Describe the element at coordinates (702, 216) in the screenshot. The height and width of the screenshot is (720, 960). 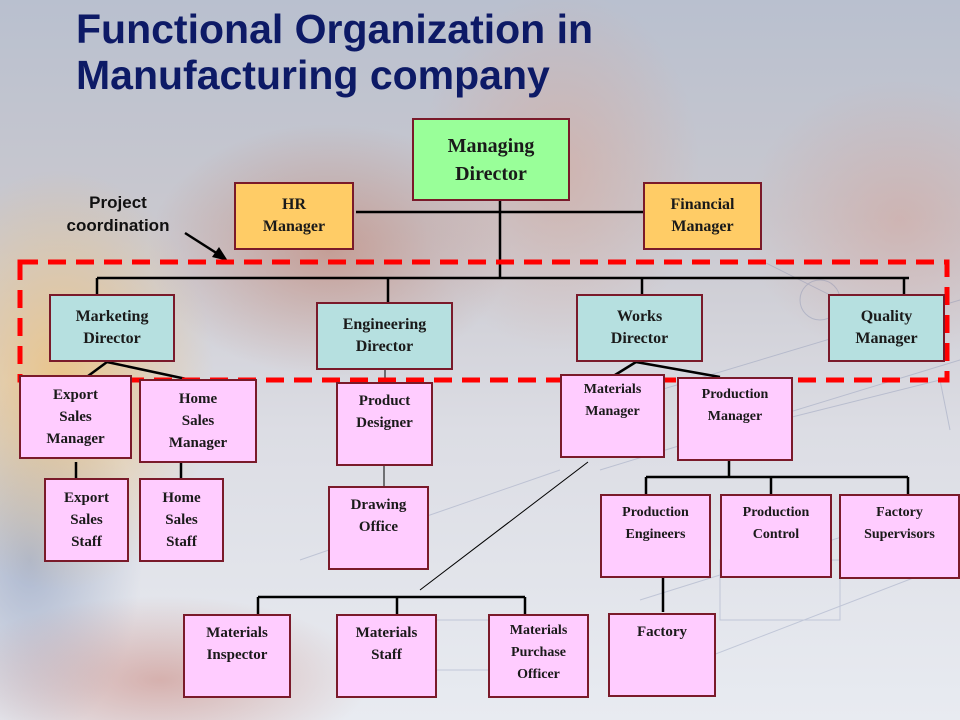
I see `node-financial-manager: Financial Manager` at that location.